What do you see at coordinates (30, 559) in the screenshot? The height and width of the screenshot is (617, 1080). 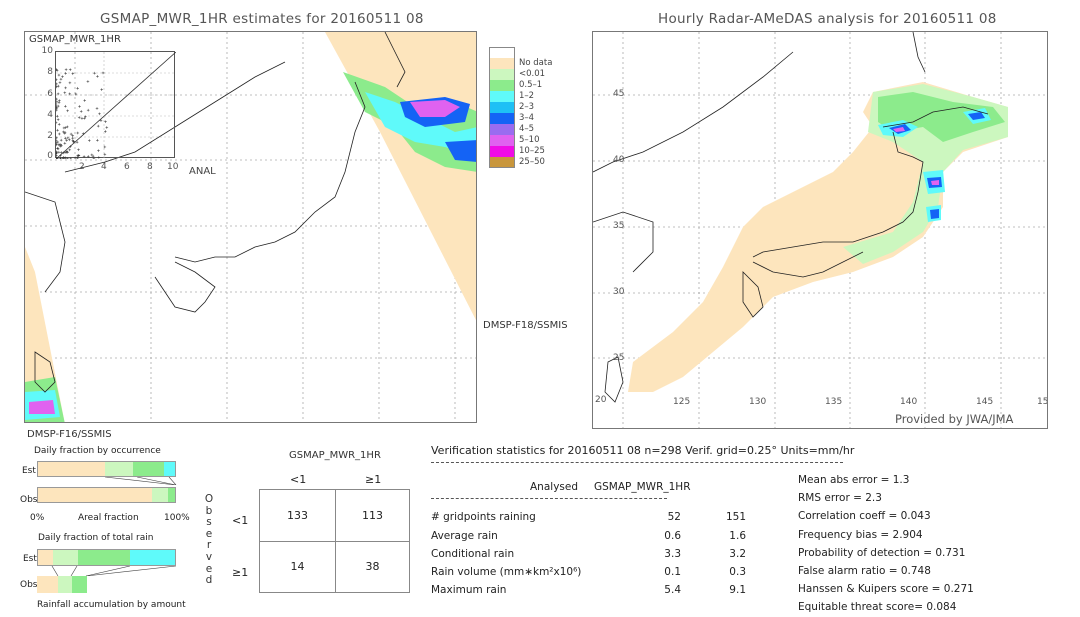 I see `total-est-label: Est` at bounding box center [30, 559].